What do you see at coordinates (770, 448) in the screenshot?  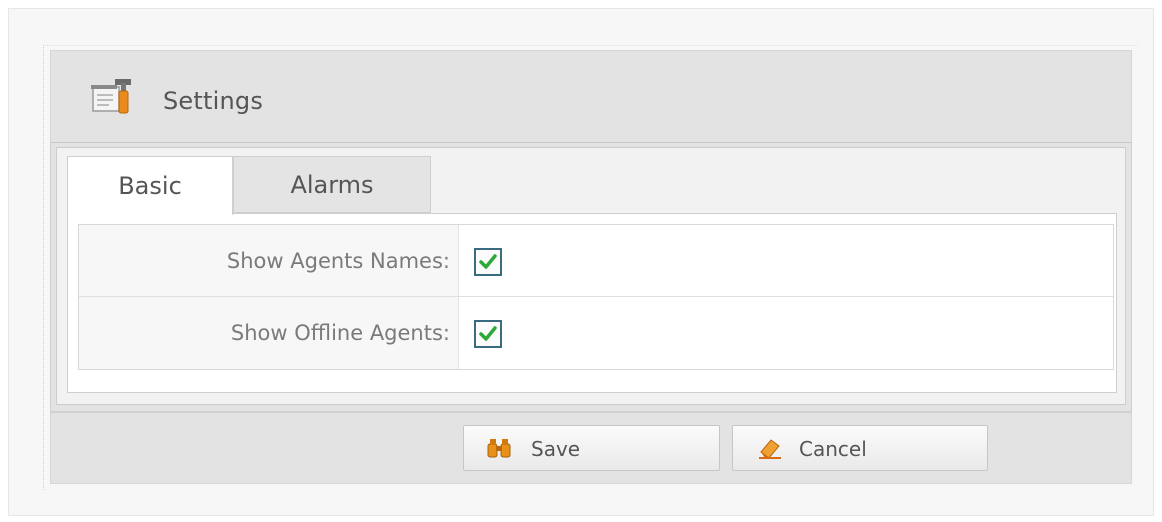 I see `eraser-icon` at bounding box center [770, 448].